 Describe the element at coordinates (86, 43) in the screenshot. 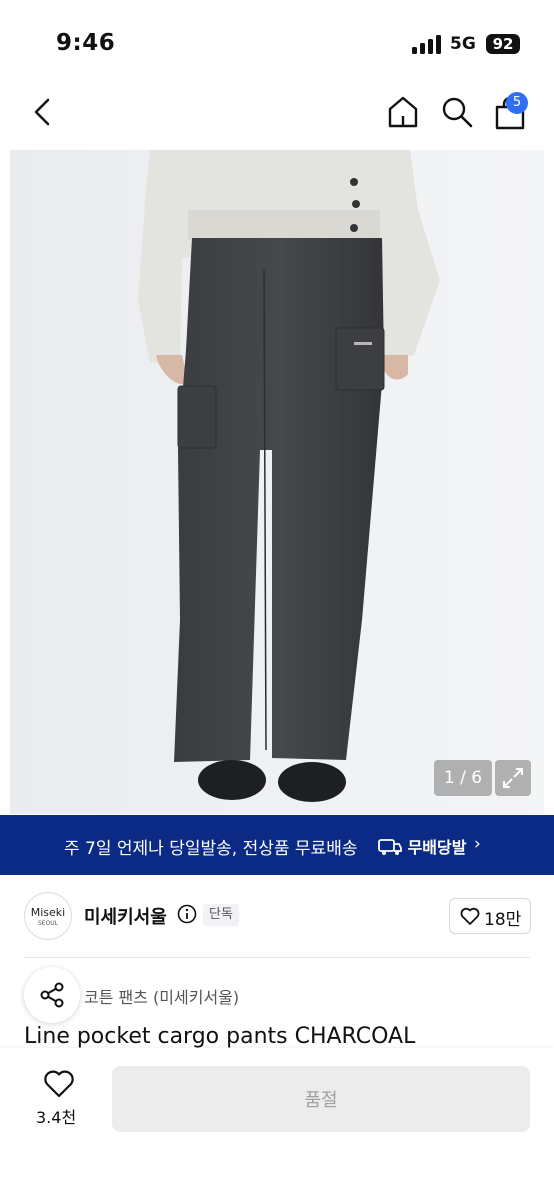

I see `status-time: 9:46` at that location.